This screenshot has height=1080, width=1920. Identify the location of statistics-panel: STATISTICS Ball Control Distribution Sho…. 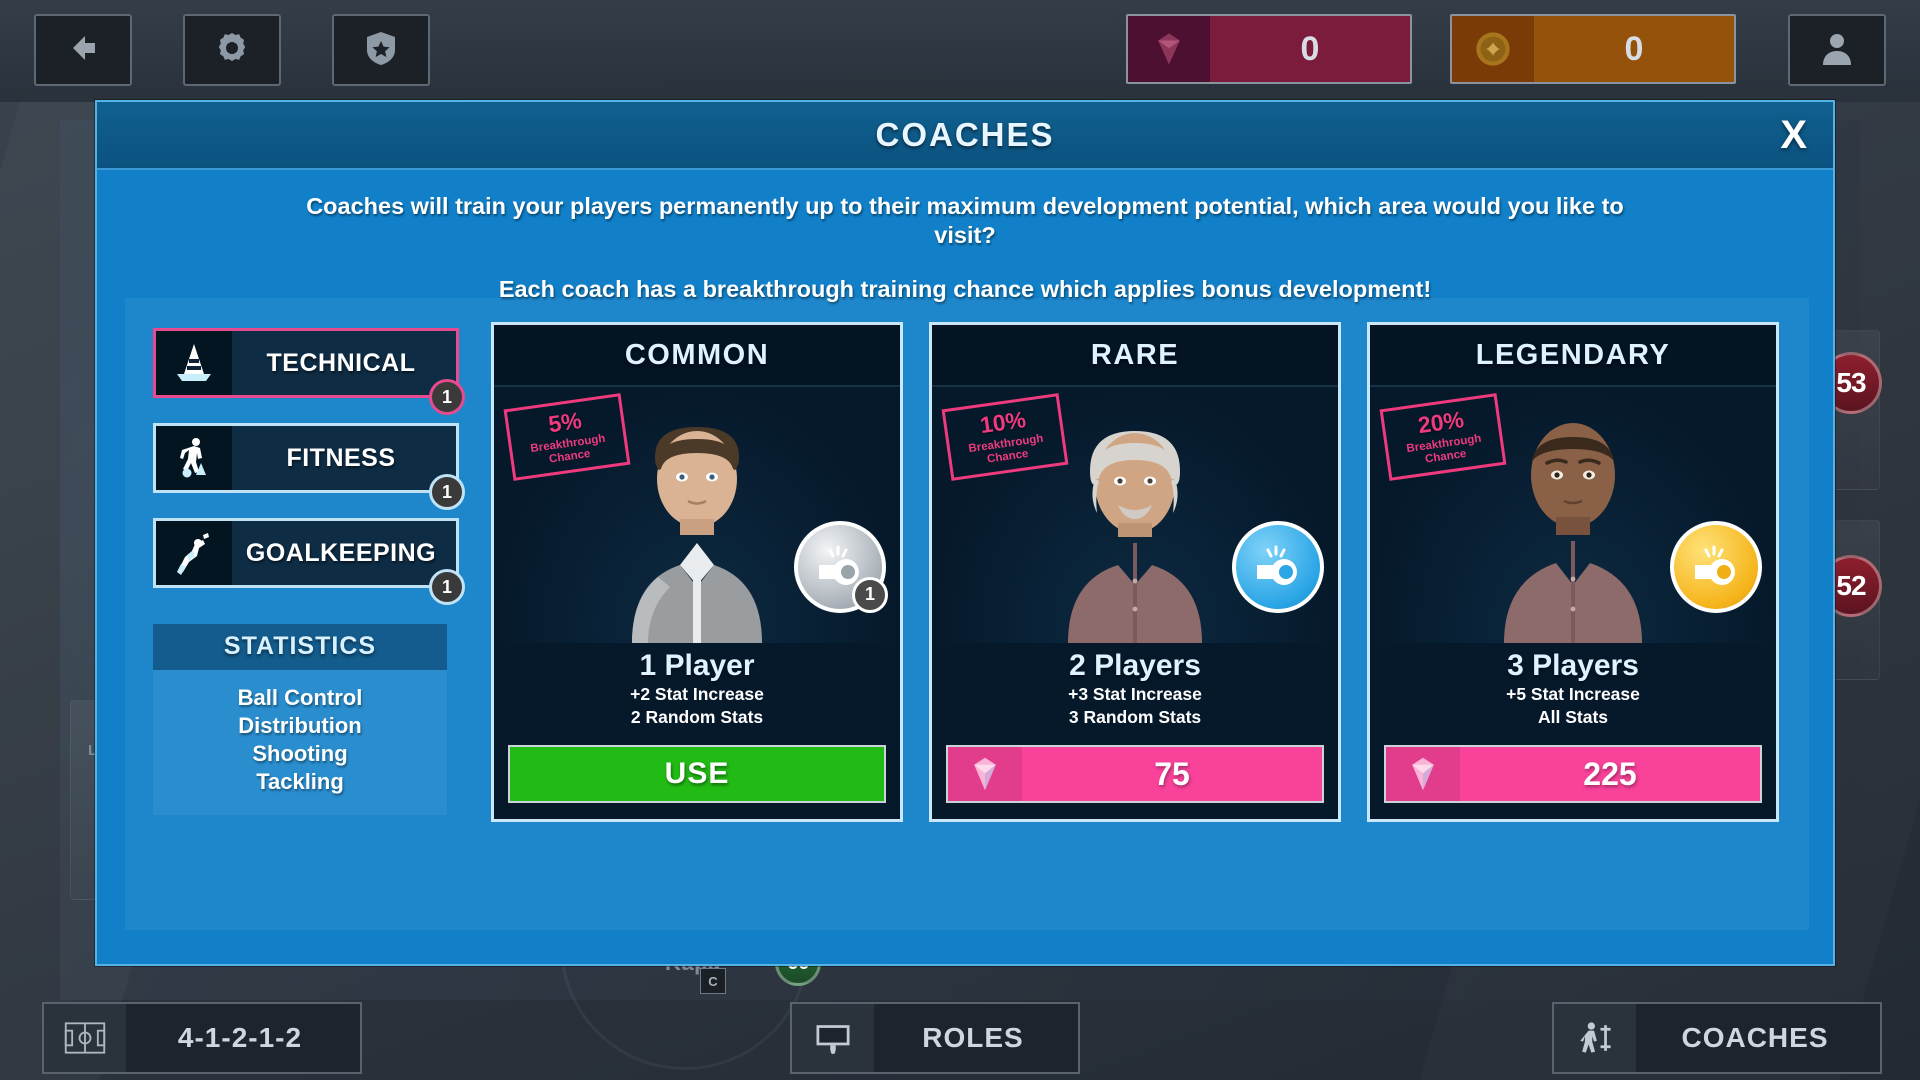
(300, 719).